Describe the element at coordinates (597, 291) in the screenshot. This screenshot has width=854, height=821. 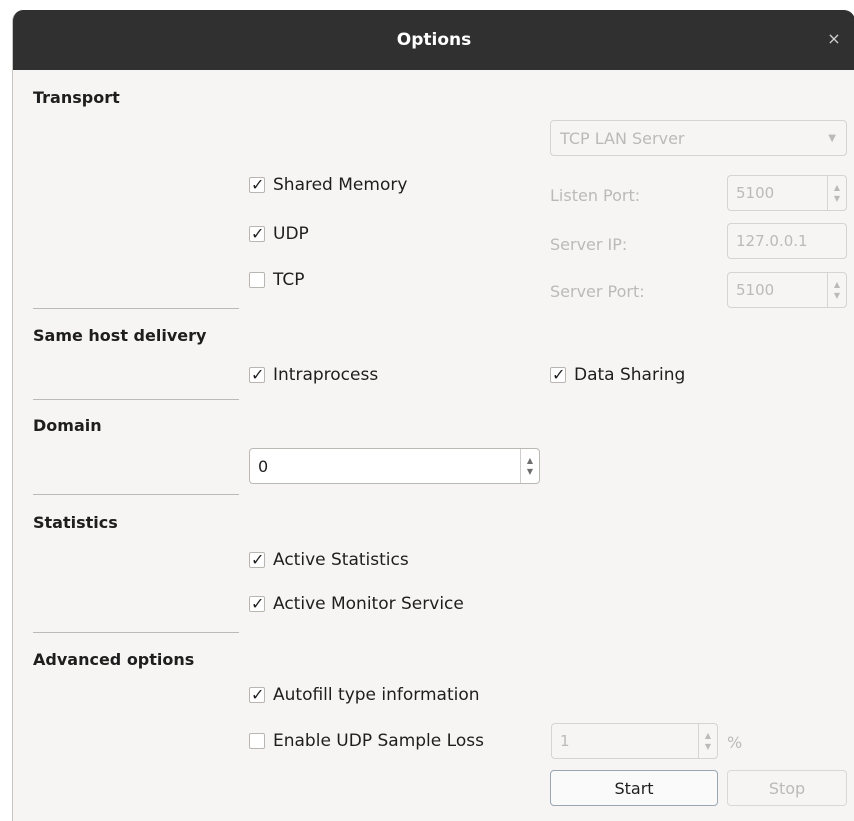
I see `server-port-label: Server Port:` at that location.